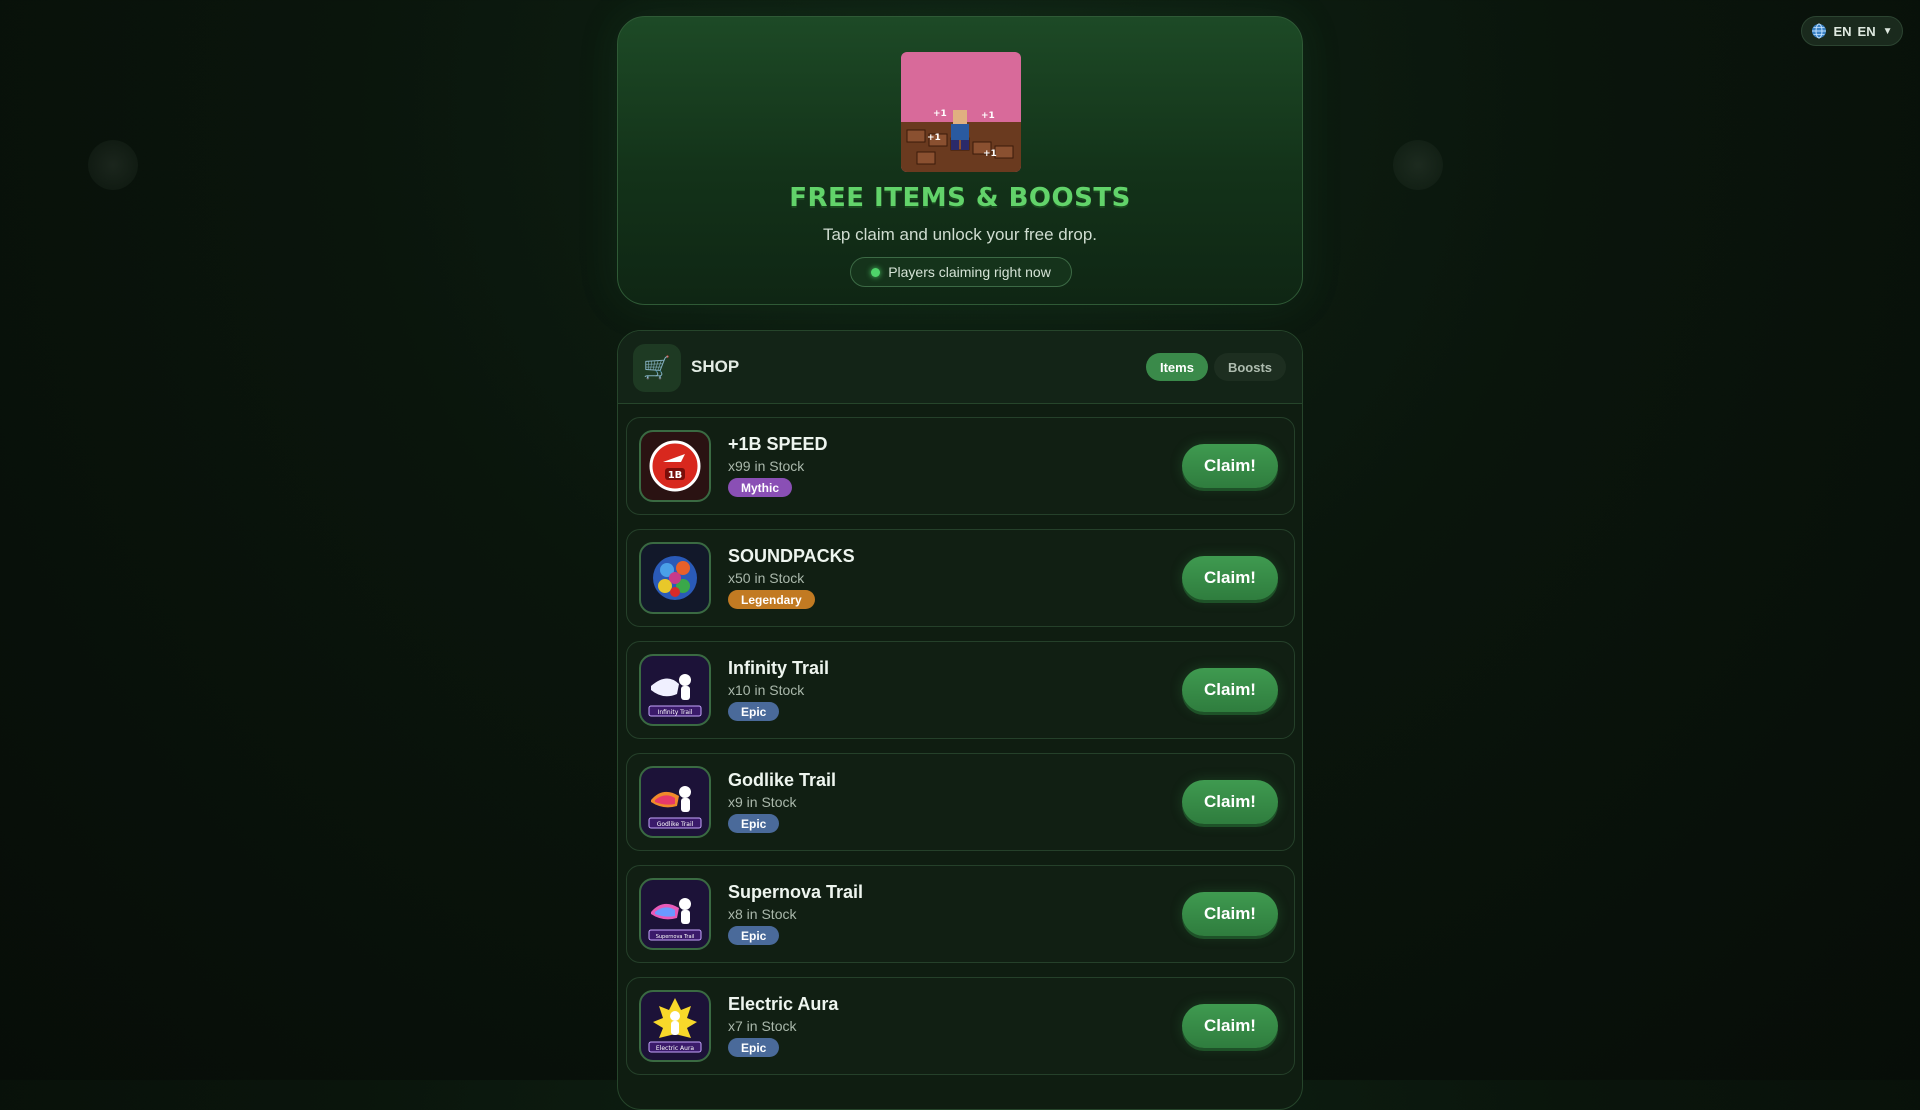  I want to click on item-name: SOUNDPACKS, so click(791, 556).